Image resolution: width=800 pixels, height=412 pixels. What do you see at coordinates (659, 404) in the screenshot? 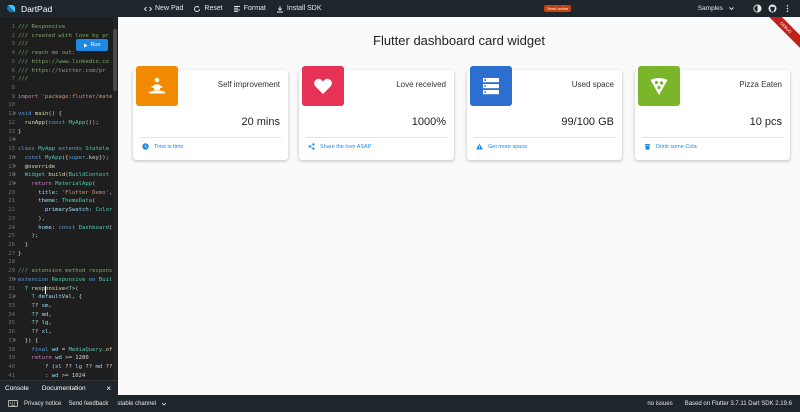
I see `issues-count: no issues` at bounding box center [659, 404].